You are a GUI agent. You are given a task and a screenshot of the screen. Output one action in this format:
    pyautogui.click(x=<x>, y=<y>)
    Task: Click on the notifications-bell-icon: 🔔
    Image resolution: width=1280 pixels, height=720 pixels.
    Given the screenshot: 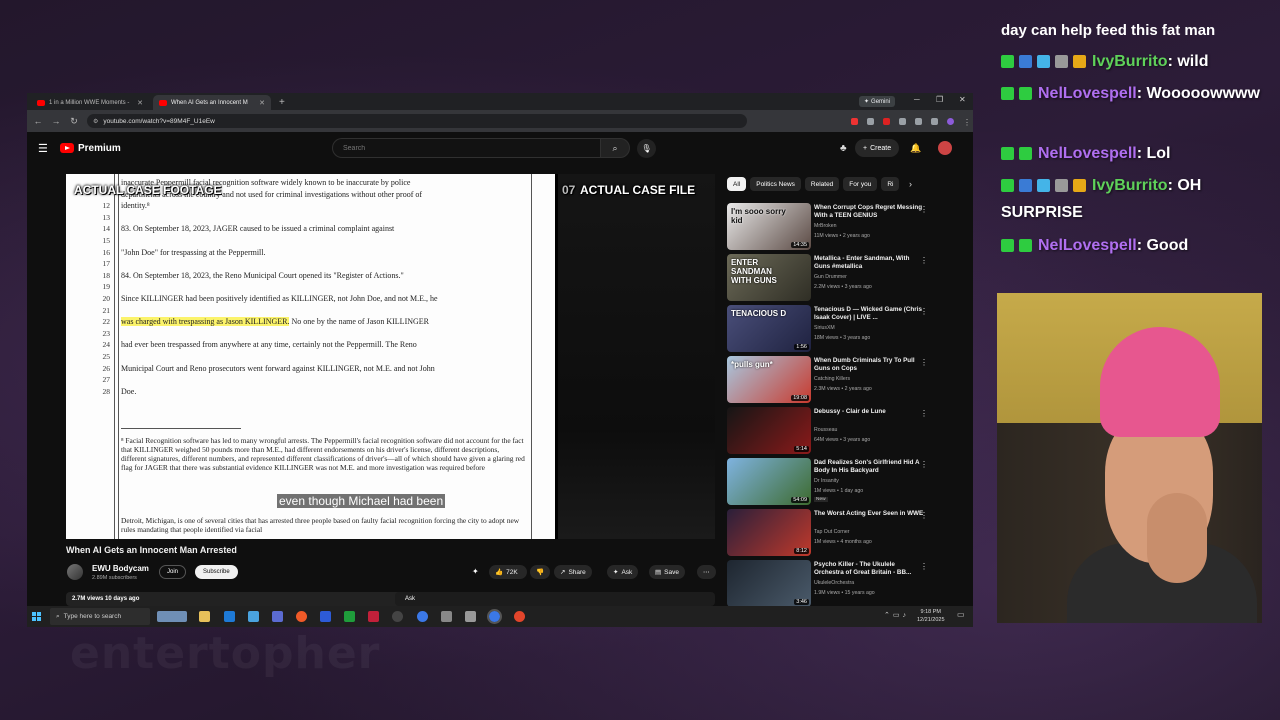 What is the action you would take?
    pyautogui.click(x=915, y=148)
    